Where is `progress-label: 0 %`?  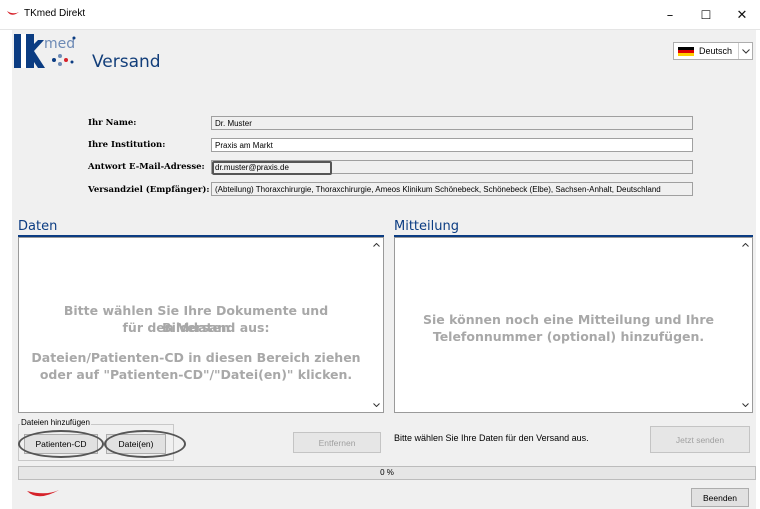 progress-label: 0 % is located at coordinates (387, 472).